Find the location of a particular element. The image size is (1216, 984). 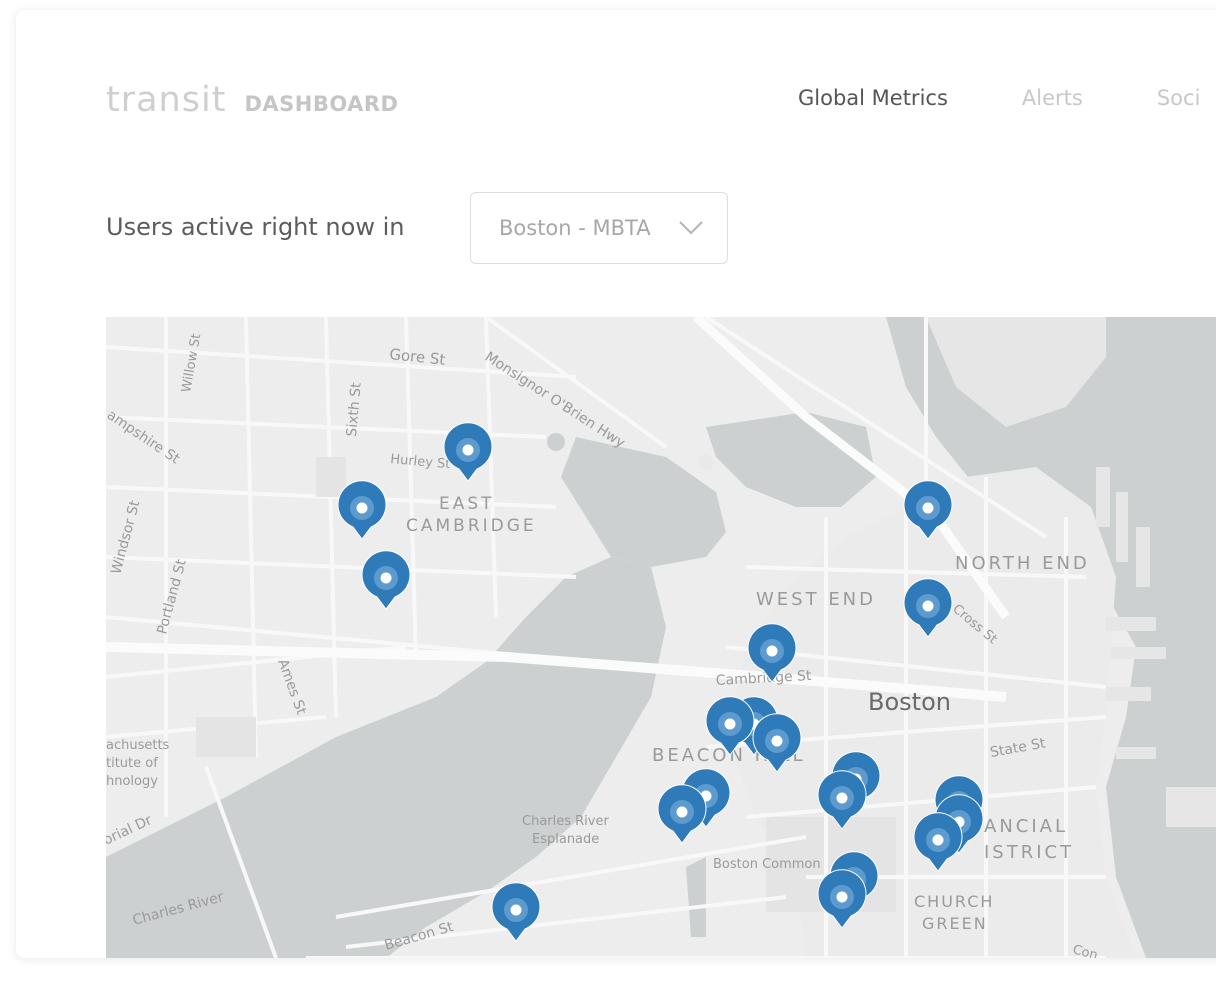

agency-select-value: Boston - MBTA is located at coordinates (575, 228).